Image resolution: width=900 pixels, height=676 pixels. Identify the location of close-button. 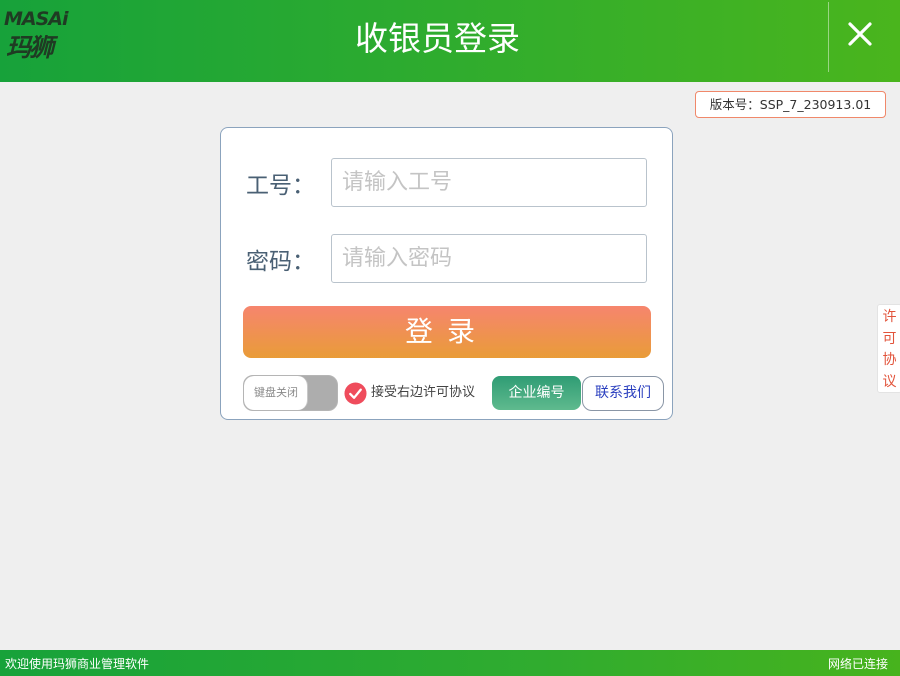
(860, 34).